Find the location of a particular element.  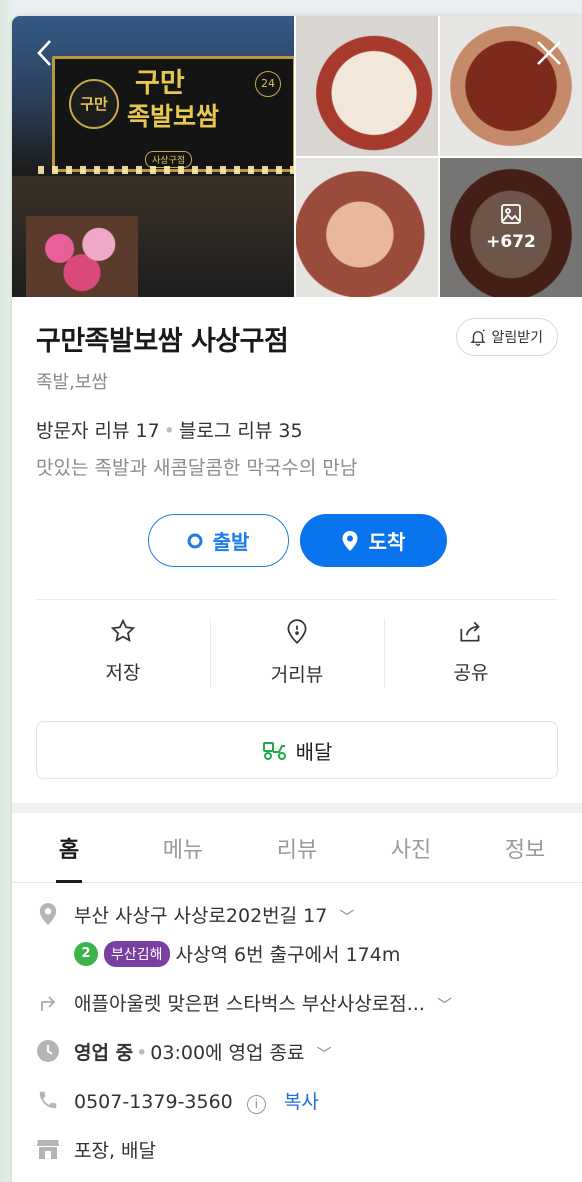

subway-line-badge: 2 is located at coordinates (86, 953).